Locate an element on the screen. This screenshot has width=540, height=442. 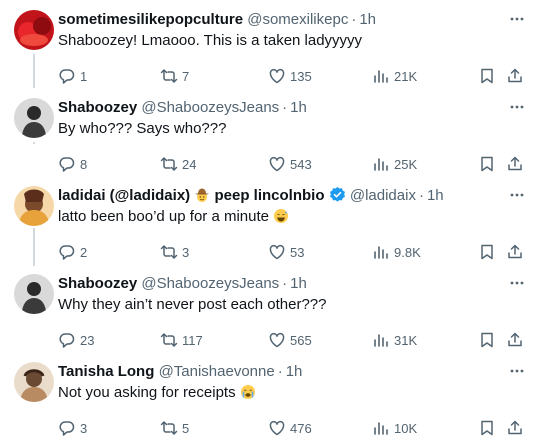
views-button: 25K is located at coordinates (394, 164).